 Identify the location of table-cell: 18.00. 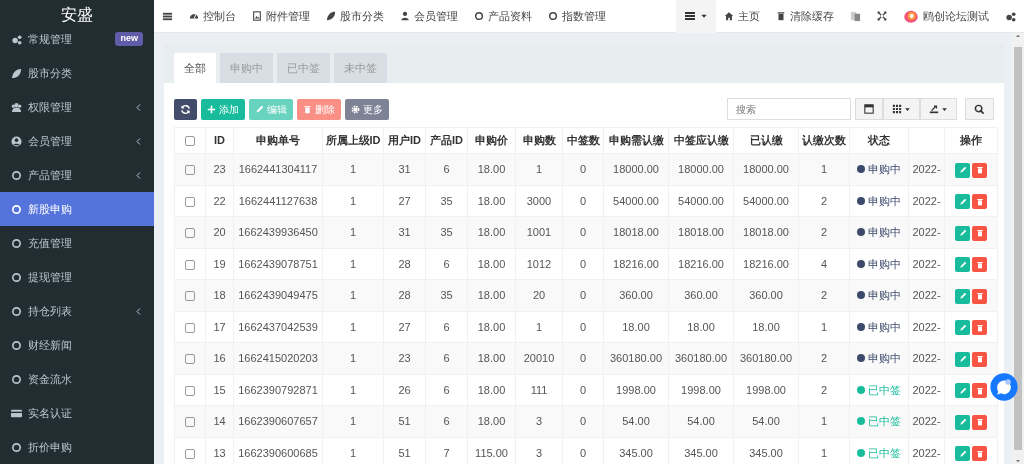
(491, 200).